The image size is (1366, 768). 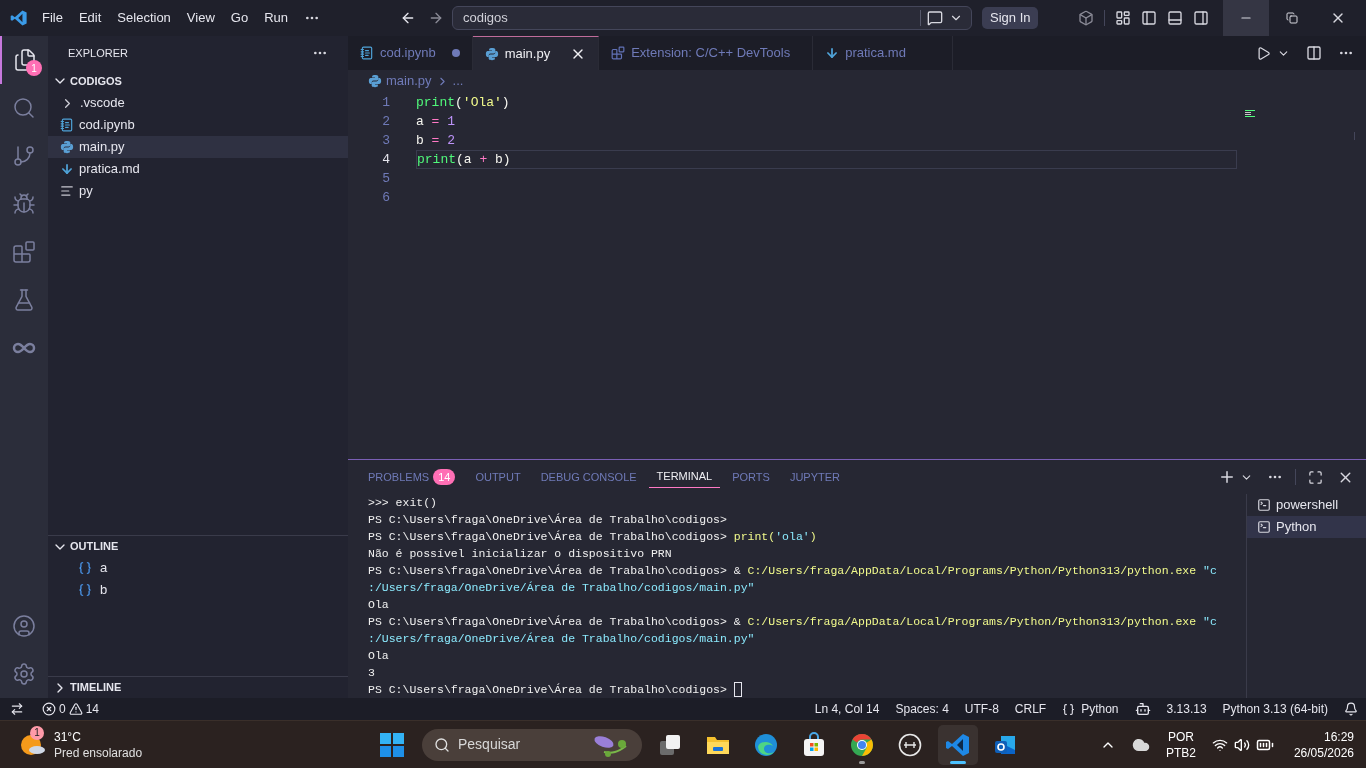 I want to click on tree-row: cod.ipynb, so click(x=198, y=125).